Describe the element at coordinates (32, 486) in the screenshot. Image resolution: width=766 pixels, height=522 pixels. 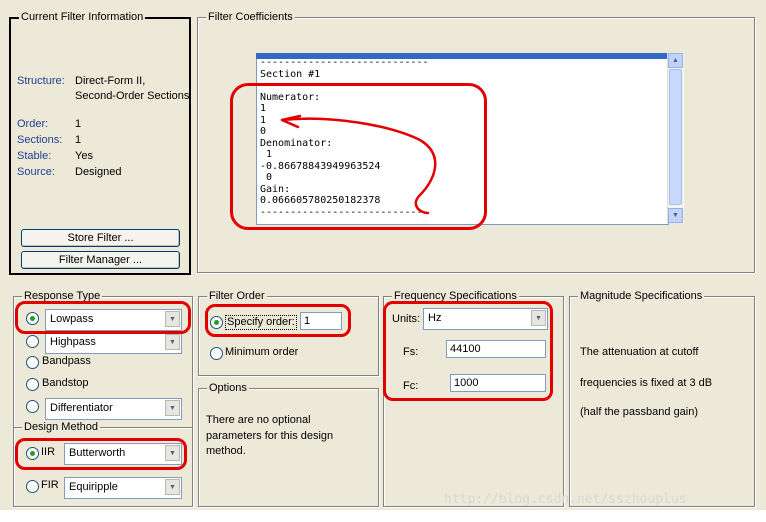
I see `fir-radio` at that location.